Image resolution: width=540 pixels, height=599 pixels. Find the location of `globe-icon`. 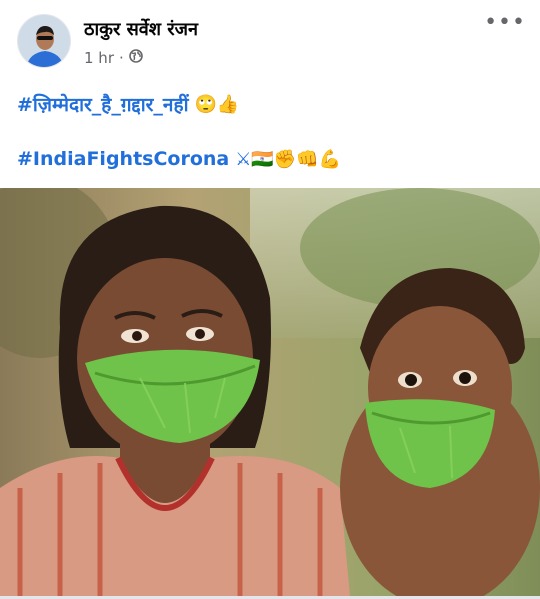

globe-icon is located at coordinates (135, 58).